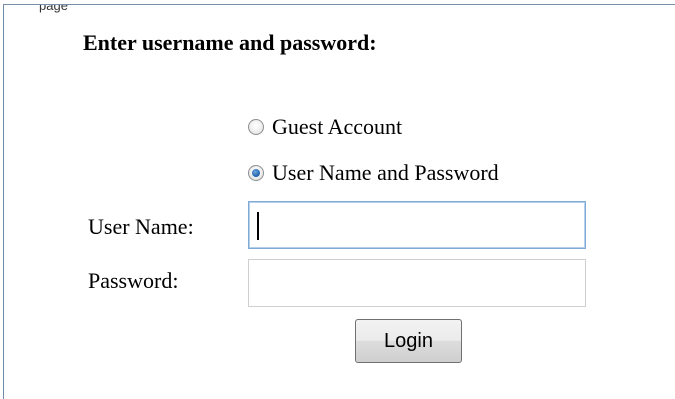  I want to click on partial-page-label: page, so click(53, 9).